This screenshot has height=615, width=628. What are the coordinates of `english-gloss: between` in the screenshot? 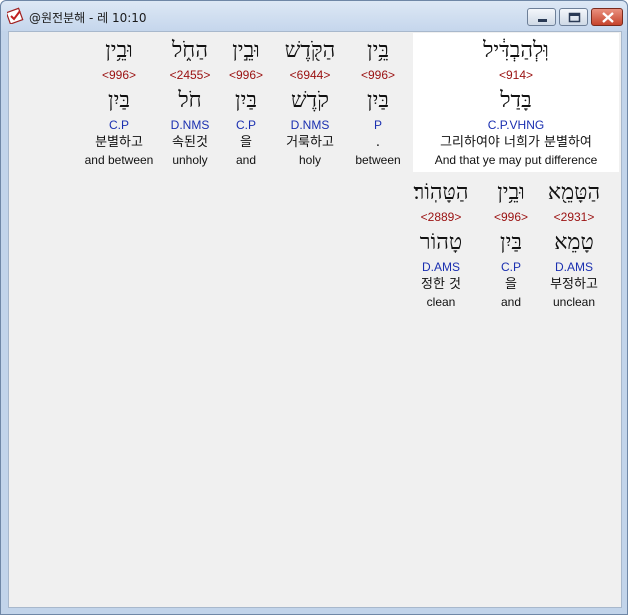 It's located at (378, 160).